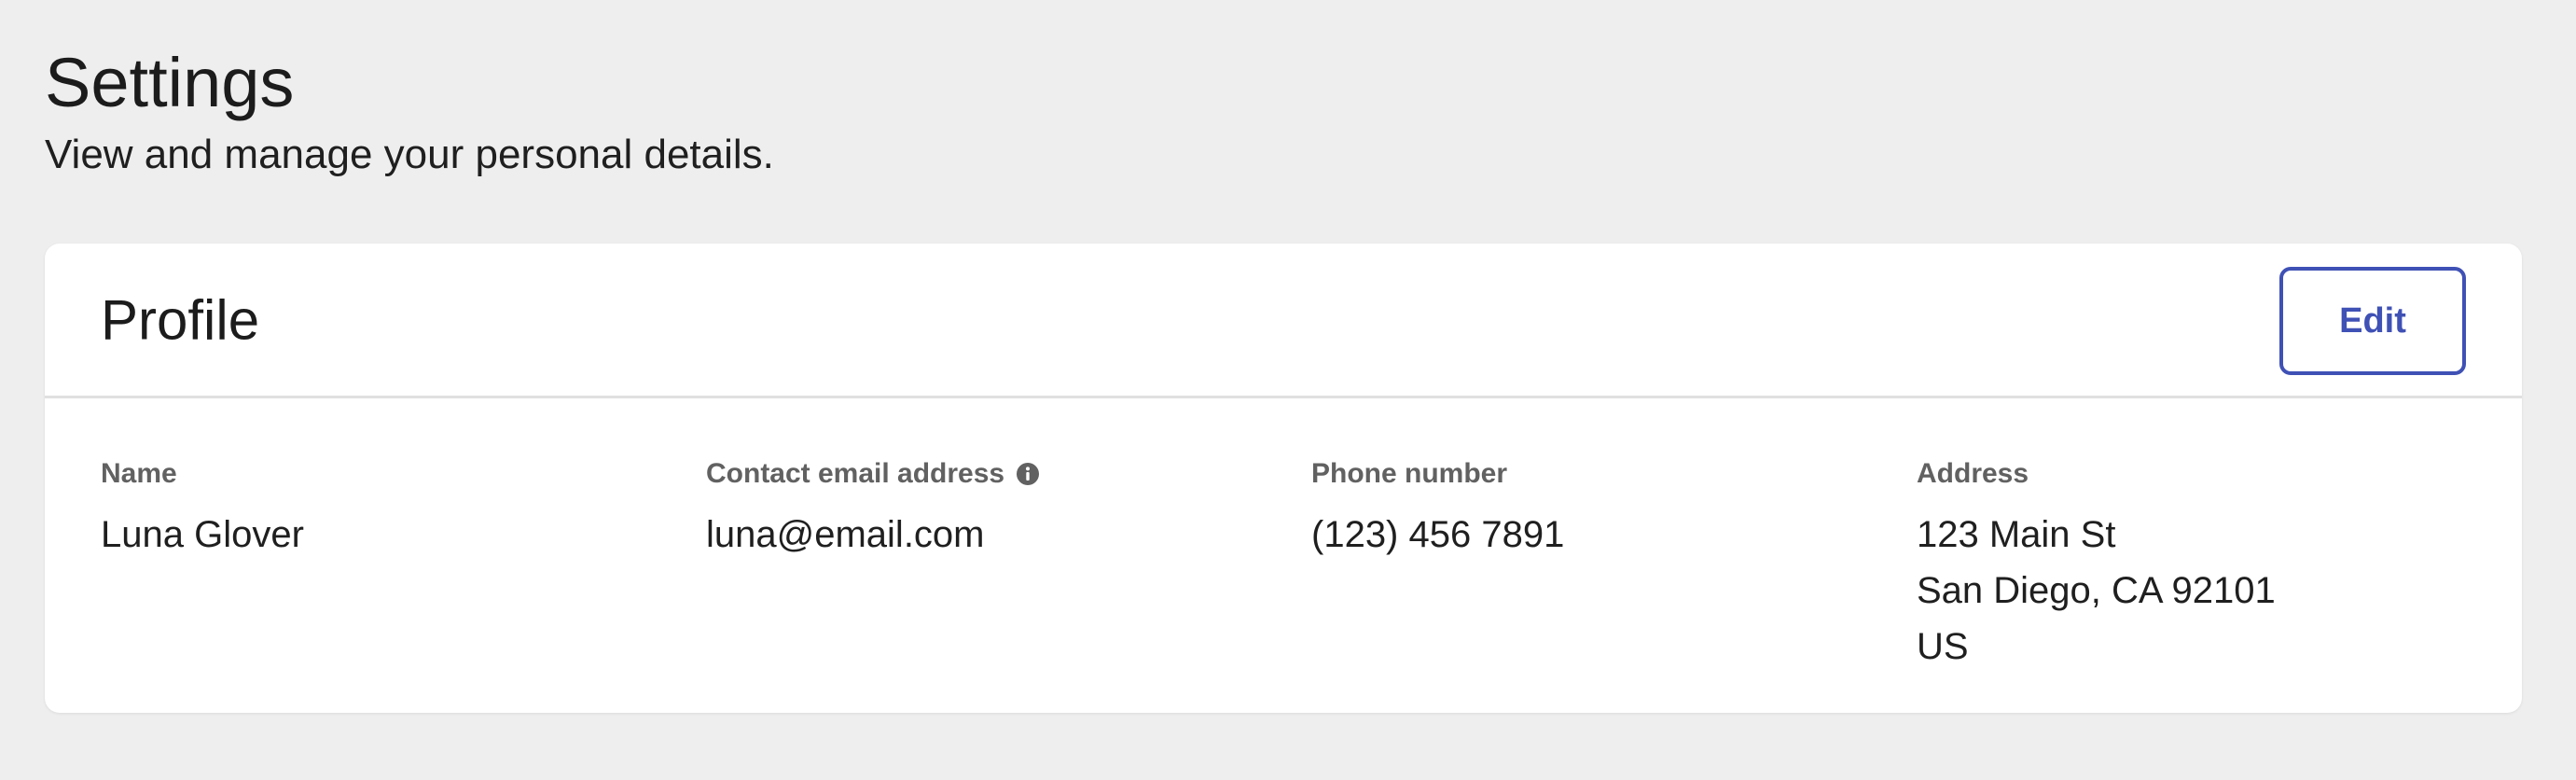  Describe the element at coordinates (180, 319) in the screenshot. I see `profile-card-title: Profile` at that location.